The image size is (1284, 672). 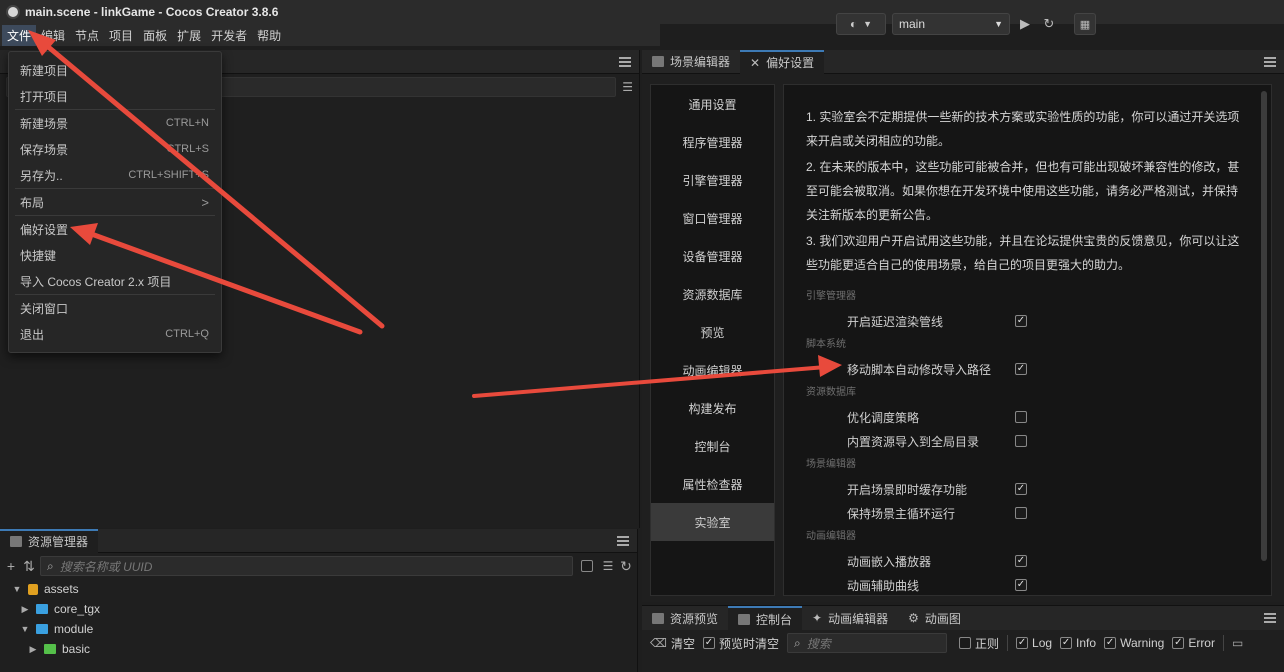 I want to click on optimize-scheduling-checkbox, so click(x=1021, y=417).